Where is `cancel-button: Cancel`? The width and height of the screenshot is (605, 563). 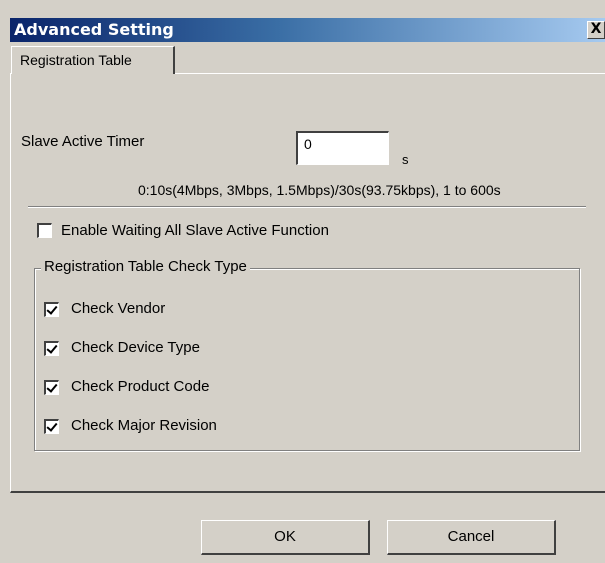
cancel-button: Cancel is located at coordinates (471, 537).